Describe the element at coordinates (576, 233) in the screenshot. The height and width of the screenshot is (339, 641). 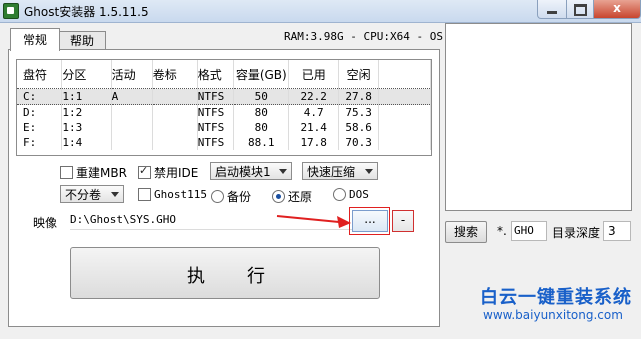
I see `depth-label: 目录深度` at that location.